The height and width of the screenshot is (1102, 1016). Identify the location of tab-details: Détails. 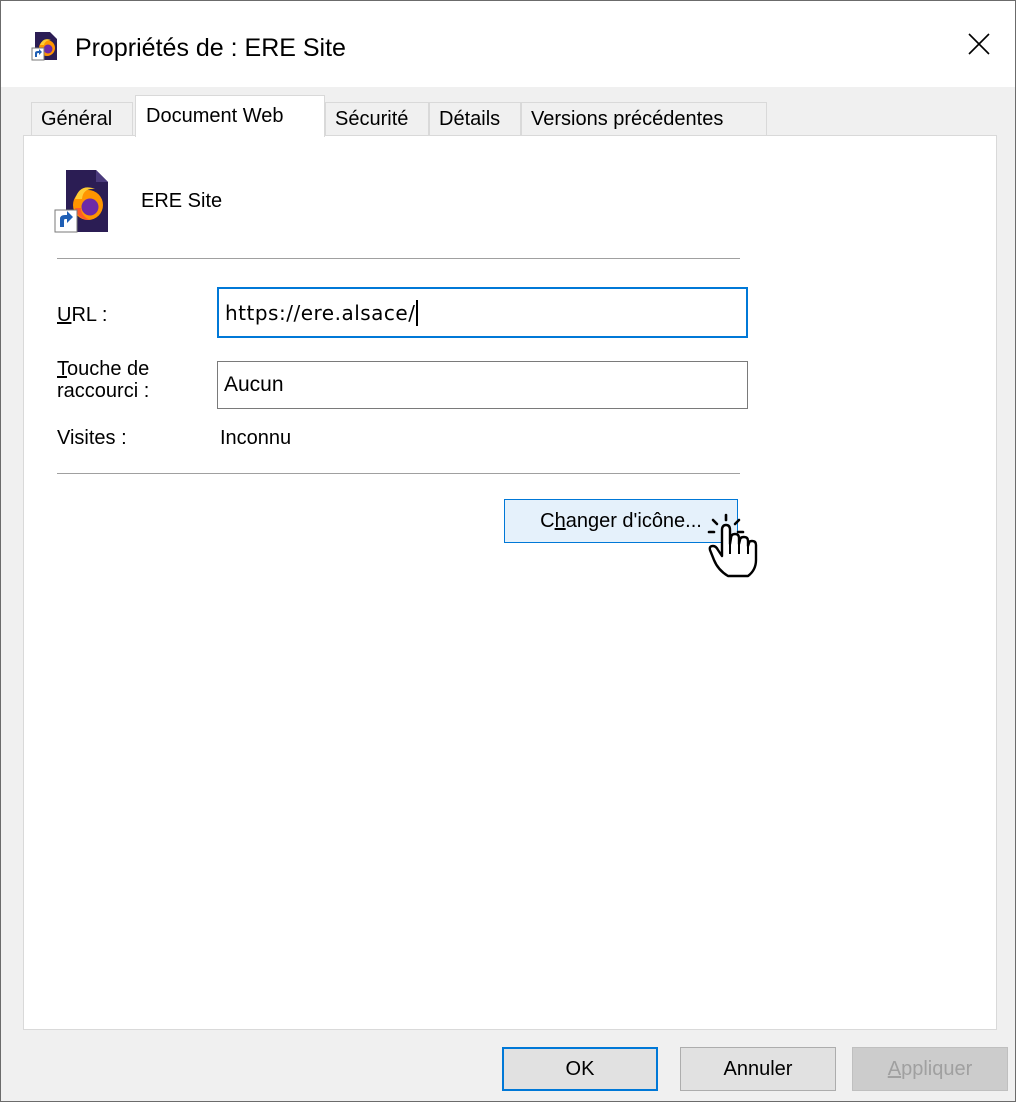
(475, 119).